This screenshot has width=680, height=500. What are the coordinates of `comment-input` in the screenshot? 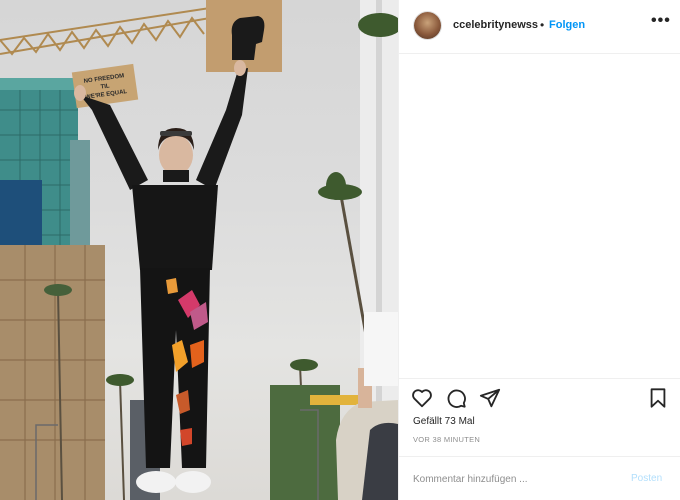 It's located at (513, 479).